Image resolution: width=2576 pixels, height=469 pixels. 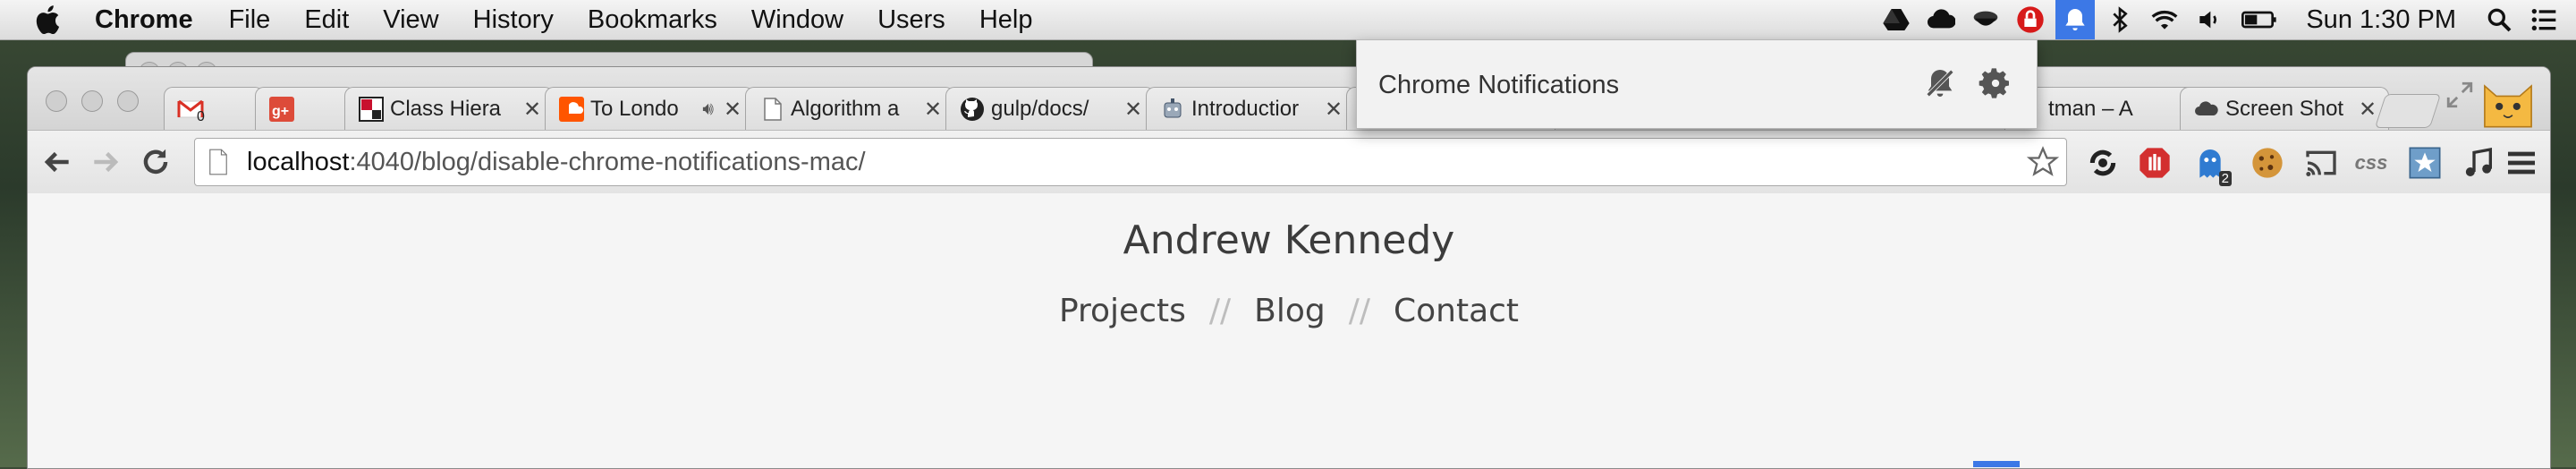 I want to click on tab-introduction: Introductior ✕, so click(x=1250, y=109).